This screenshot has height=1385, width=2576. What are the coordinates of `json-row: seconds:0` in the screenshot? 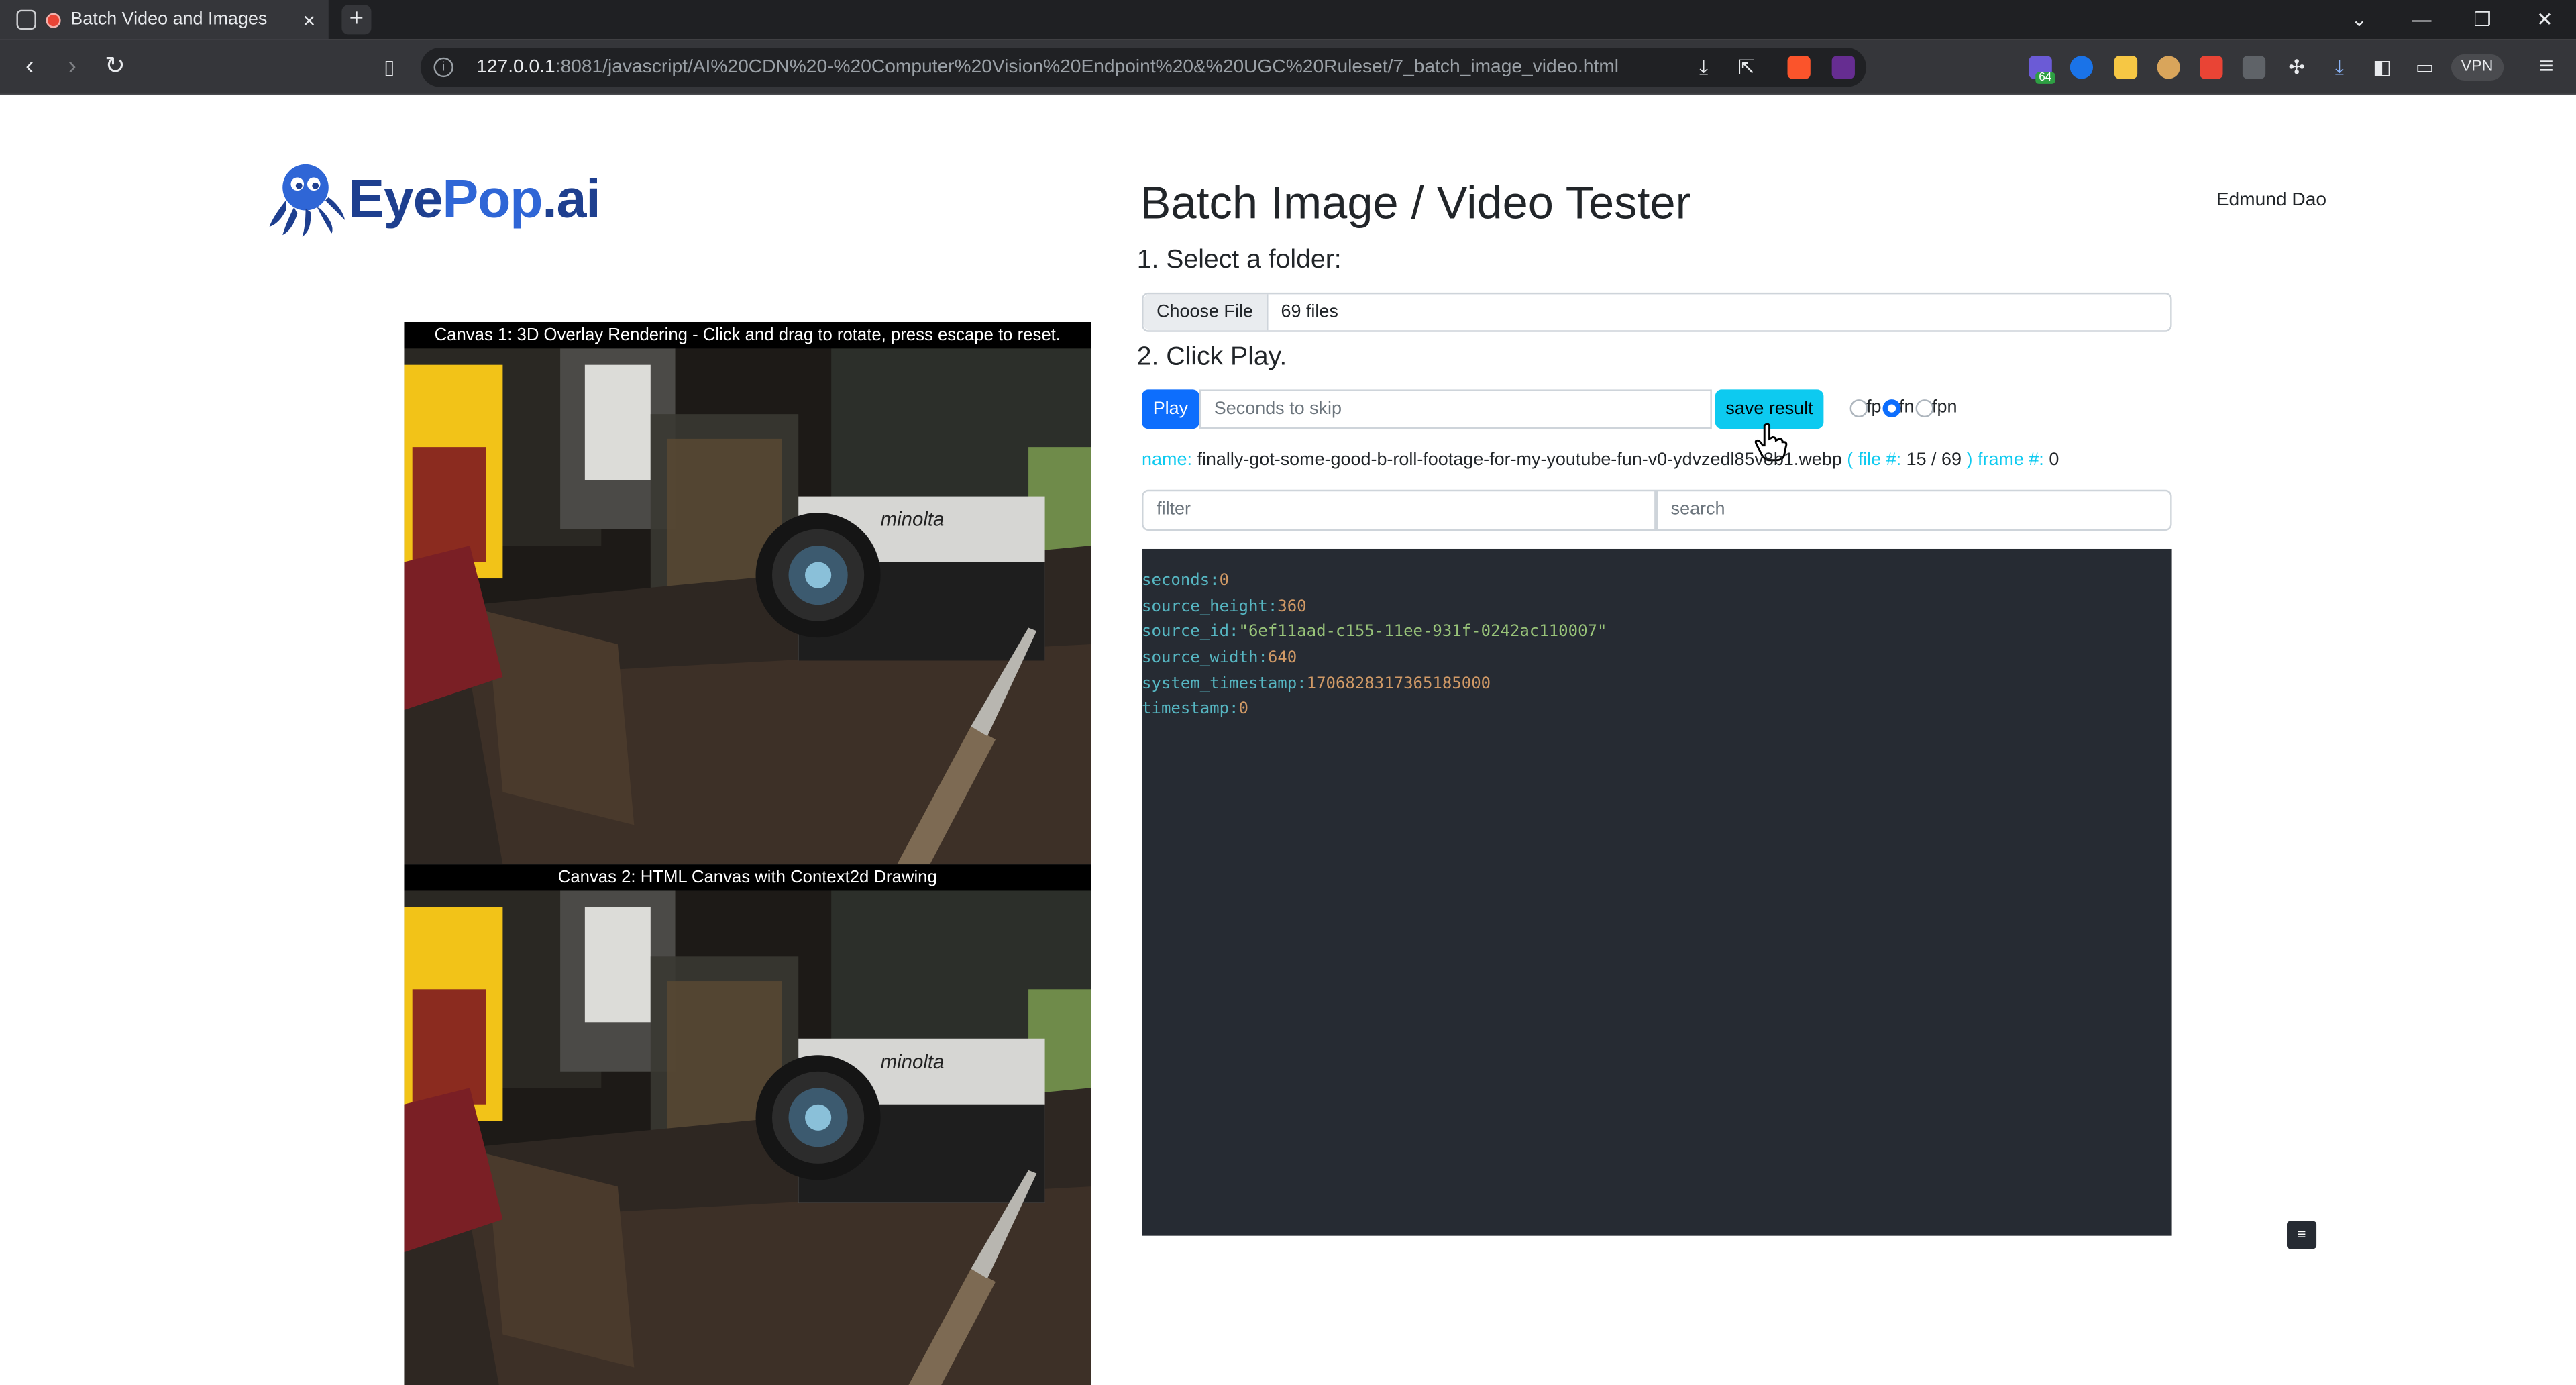 It's located at (1657, 581).